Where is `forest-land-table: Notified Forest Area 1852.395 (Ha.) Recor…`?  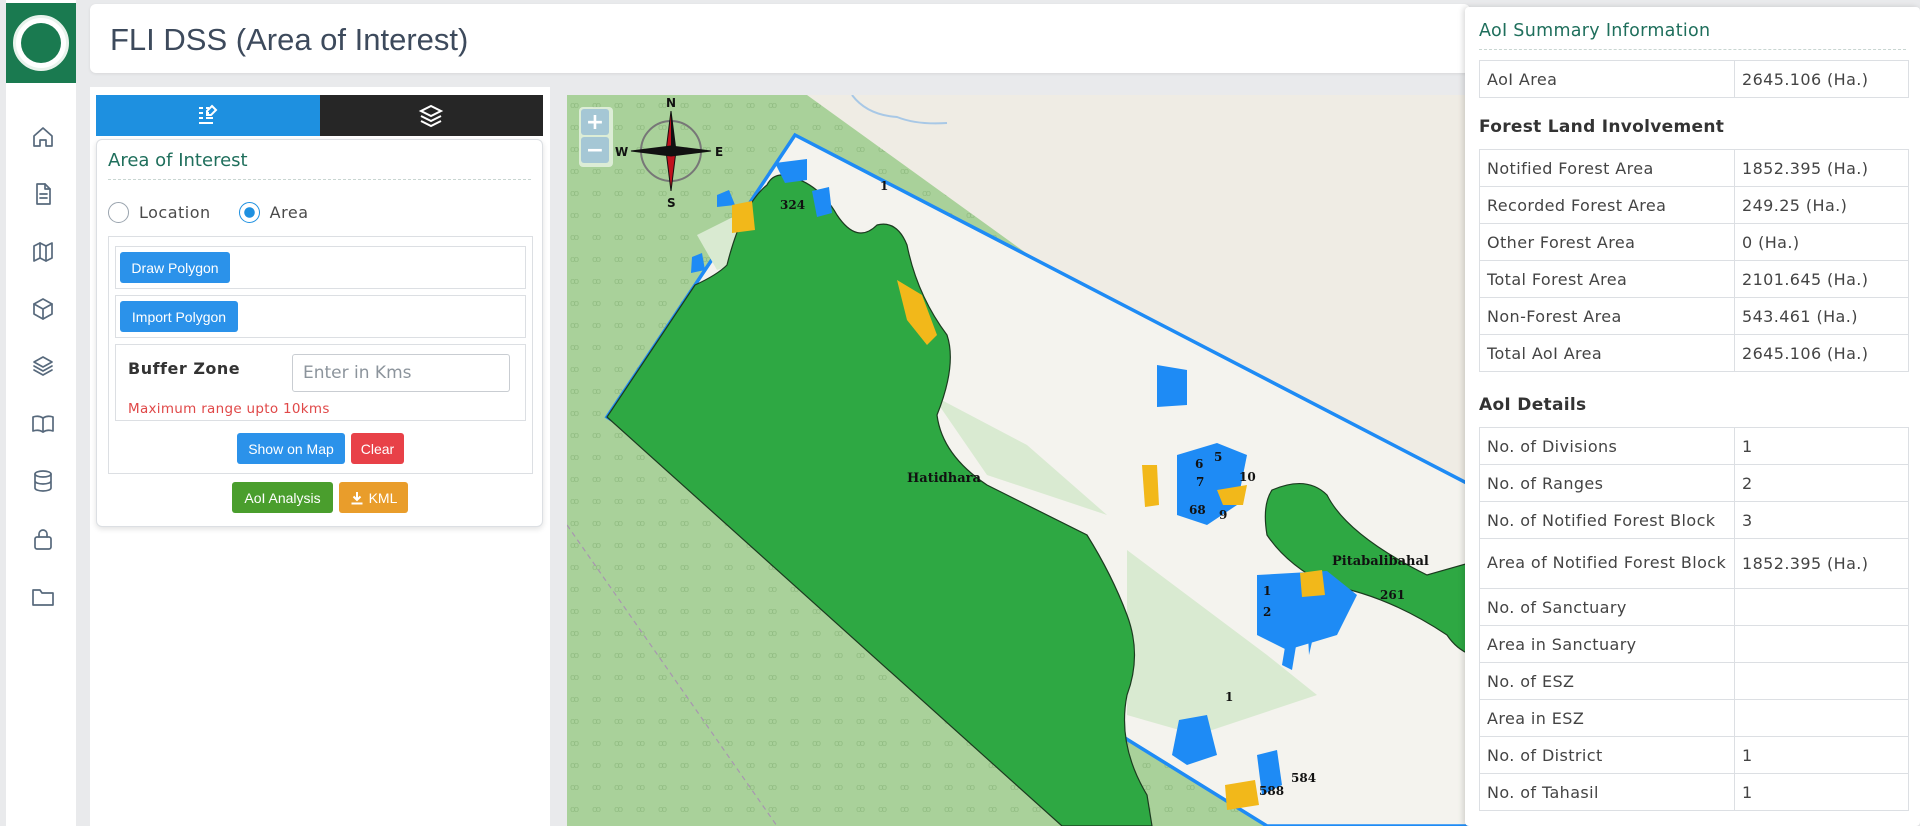 forest-land-table: Notified Forest Area 1852.395 (Ha.) Recor… is located at coordinates (1694, 260).